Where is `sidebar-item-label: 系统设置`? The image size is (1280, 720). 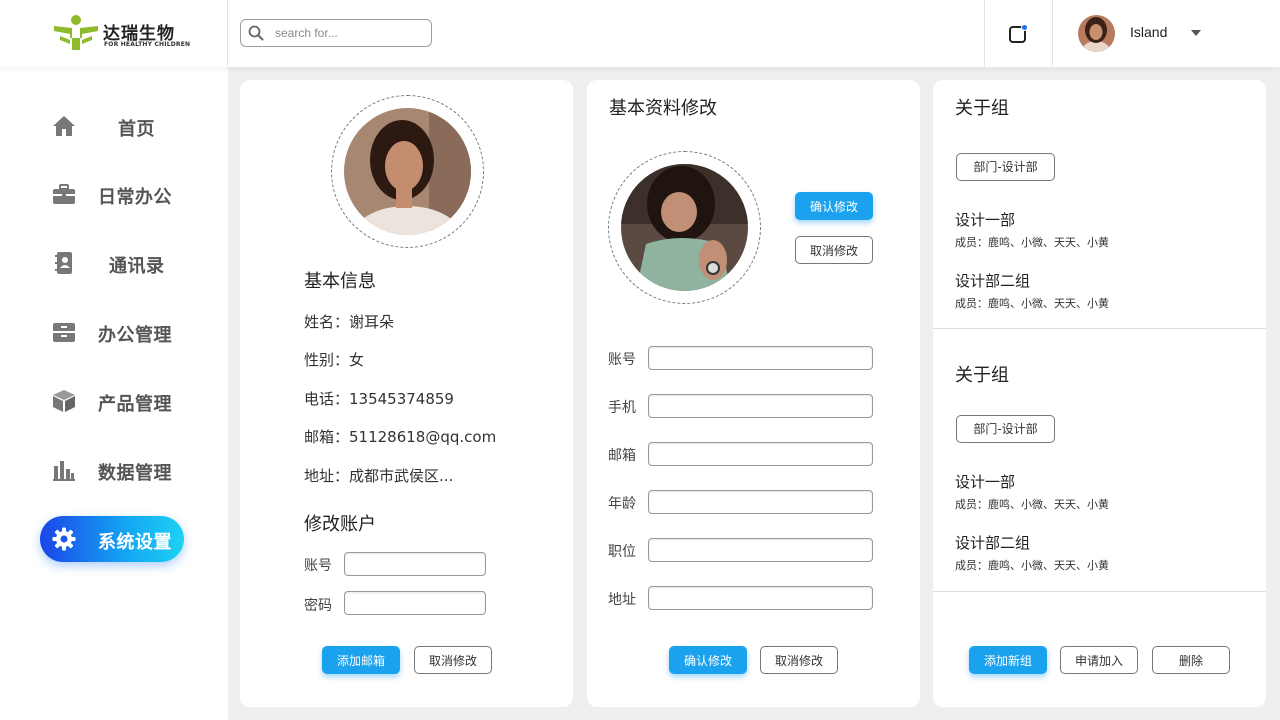
sidebar-item-label: 系统设置 is located at coordinates (135, 542).